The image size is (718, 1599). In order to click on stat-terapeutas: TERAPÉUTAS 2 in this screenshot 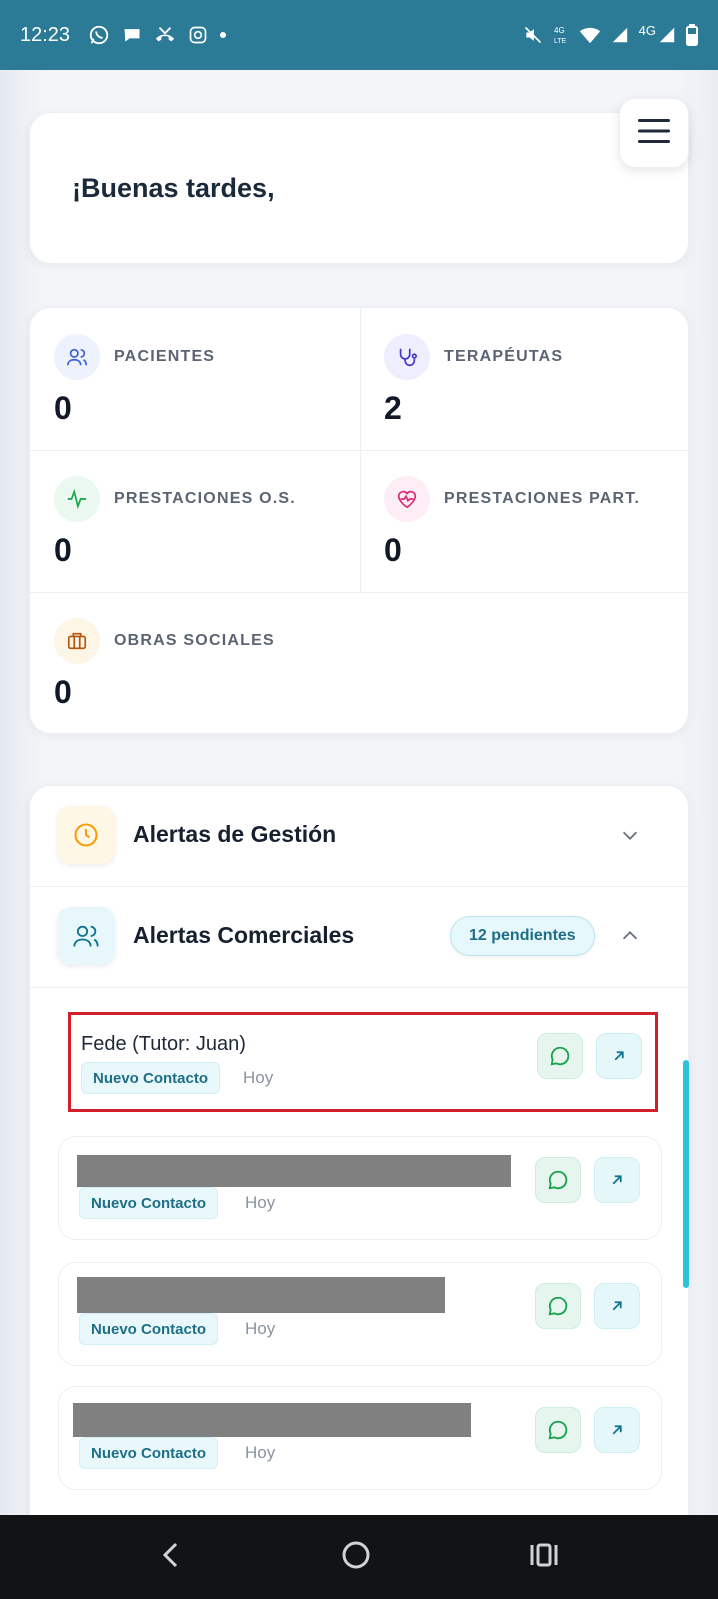, I will do `click(525, 380)`.